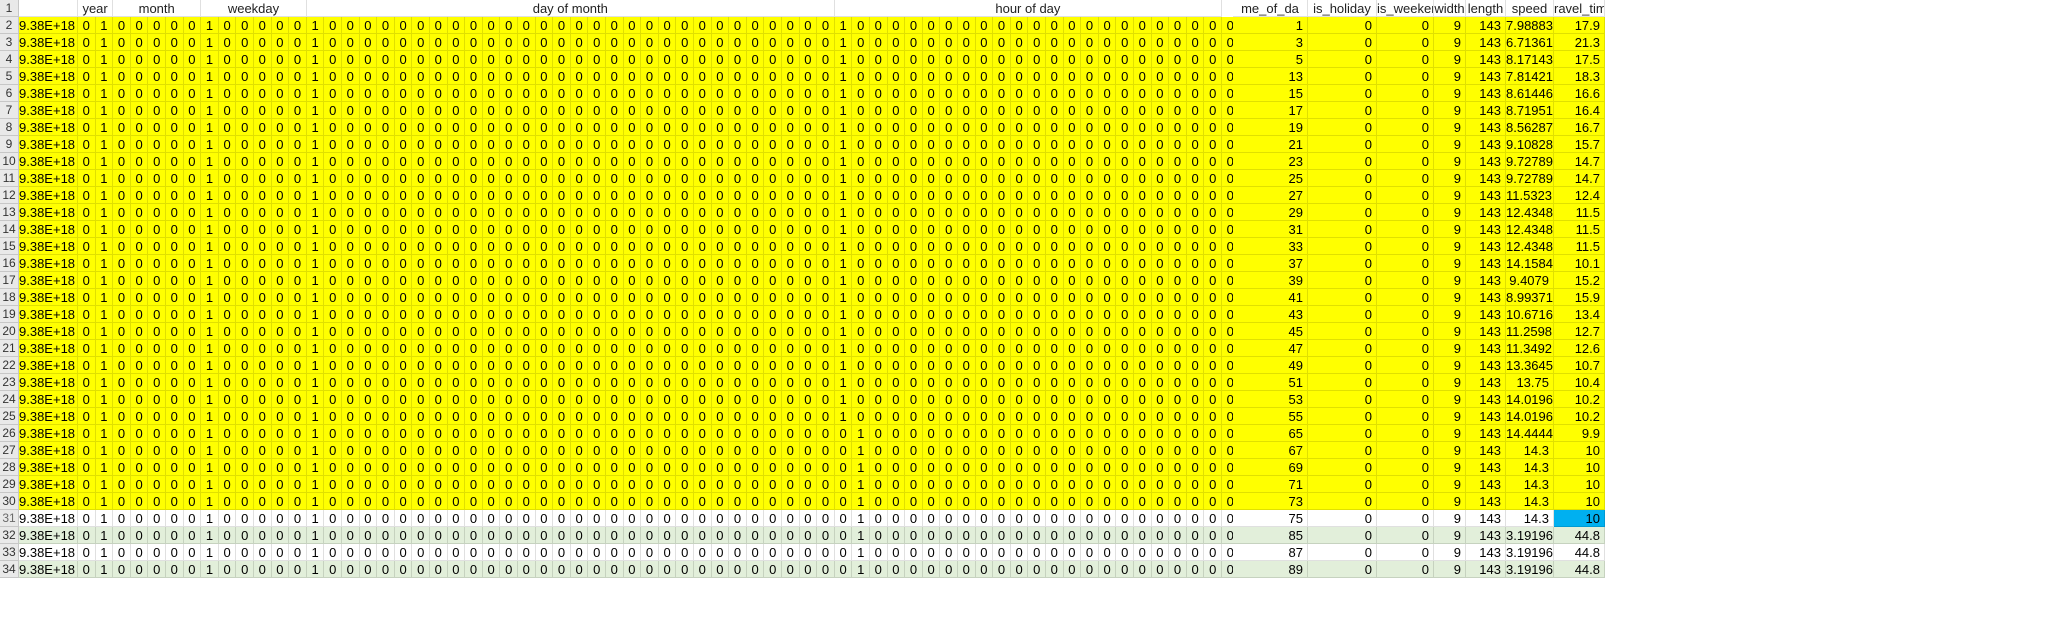 This screenshot has height=640, width=2051. I want to click on cell-is-holiday: 0, so click(1342, 433).